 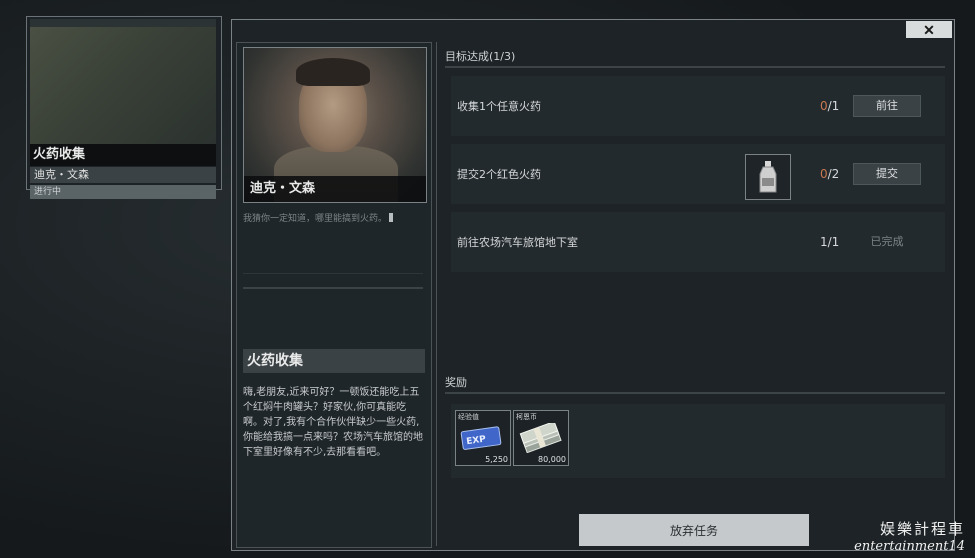 I want to click on objective-label: 前往农场汽车旅馆地下室, so click(x=517, y=242).